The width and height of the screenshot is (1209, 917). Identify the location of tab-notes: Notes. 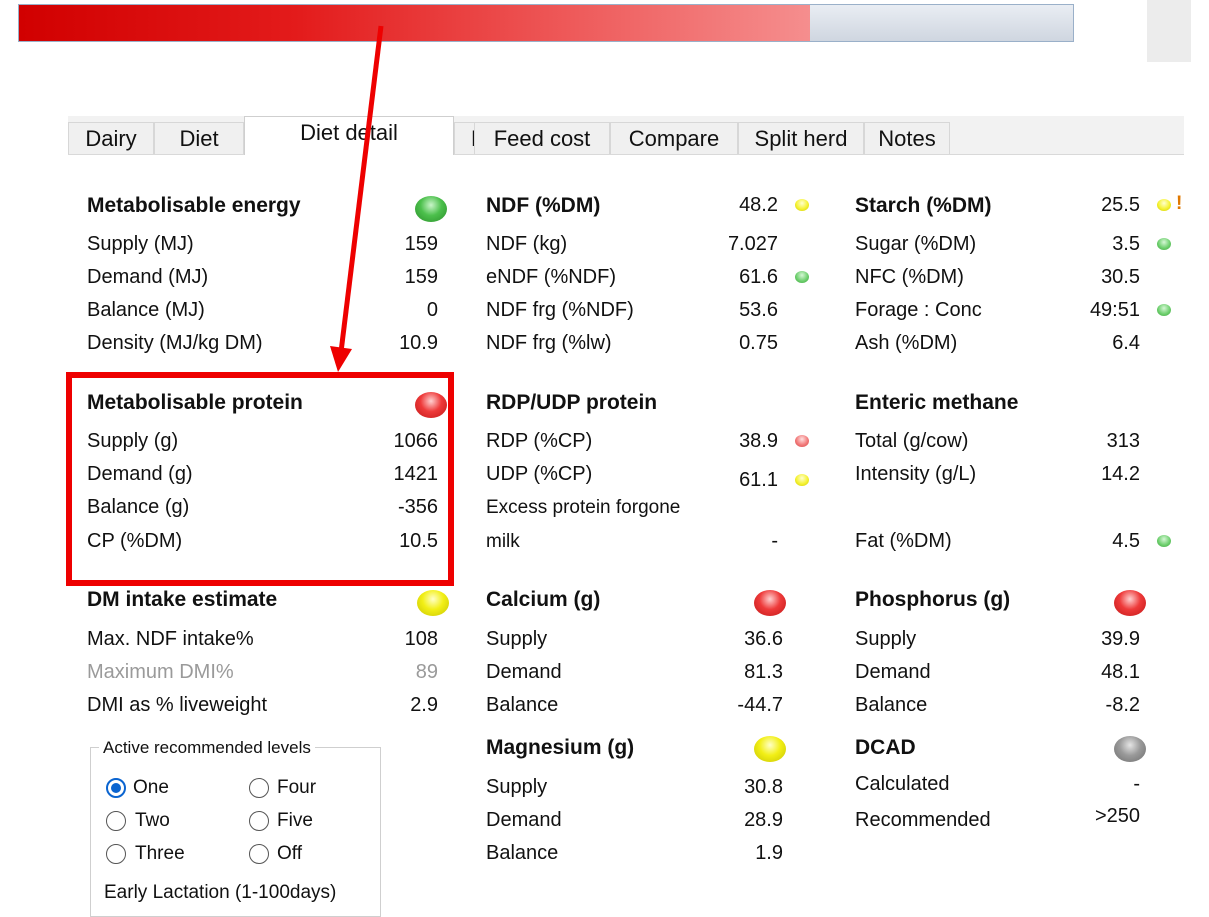
(907, 138).